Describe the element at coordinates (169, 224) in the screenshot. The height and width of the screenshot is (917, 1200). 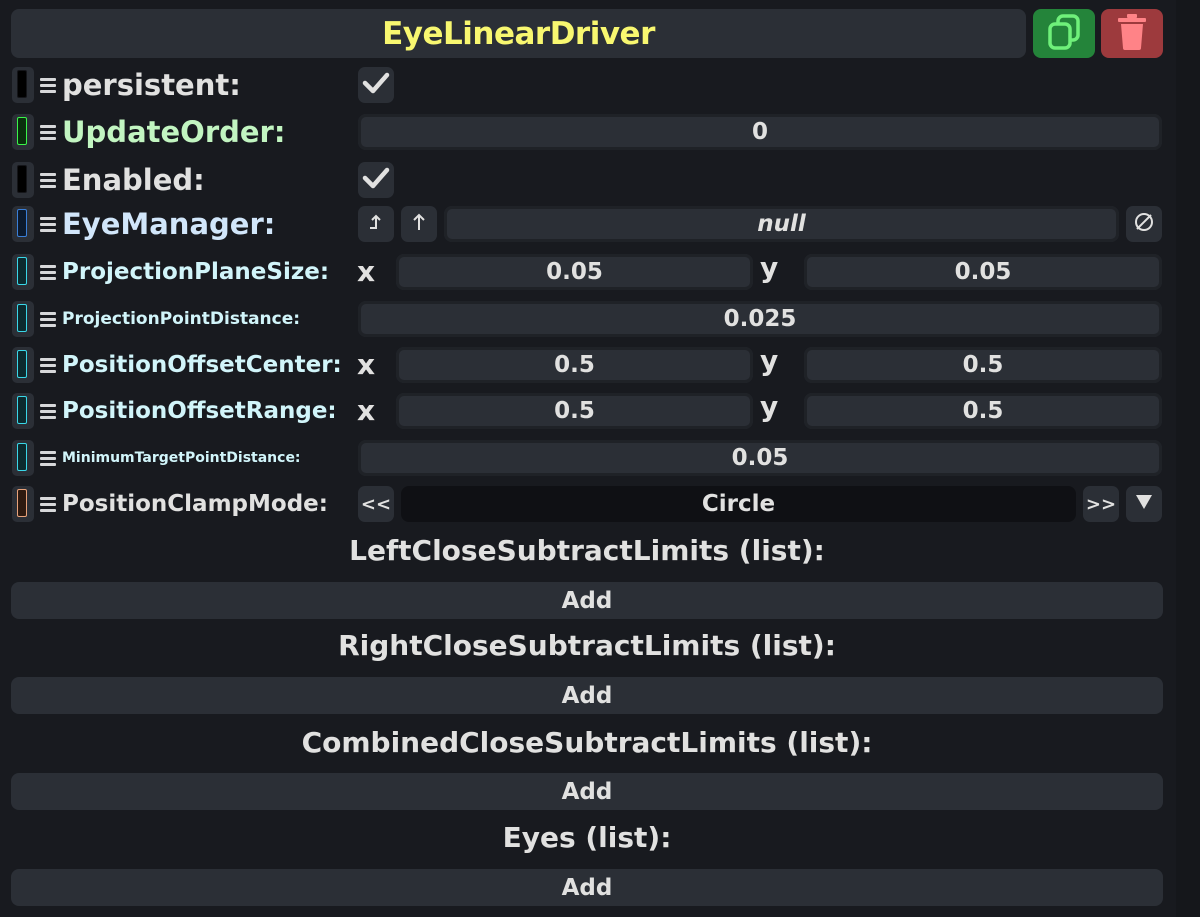
I see `eye-manager-label: EyeManager:` at that location.